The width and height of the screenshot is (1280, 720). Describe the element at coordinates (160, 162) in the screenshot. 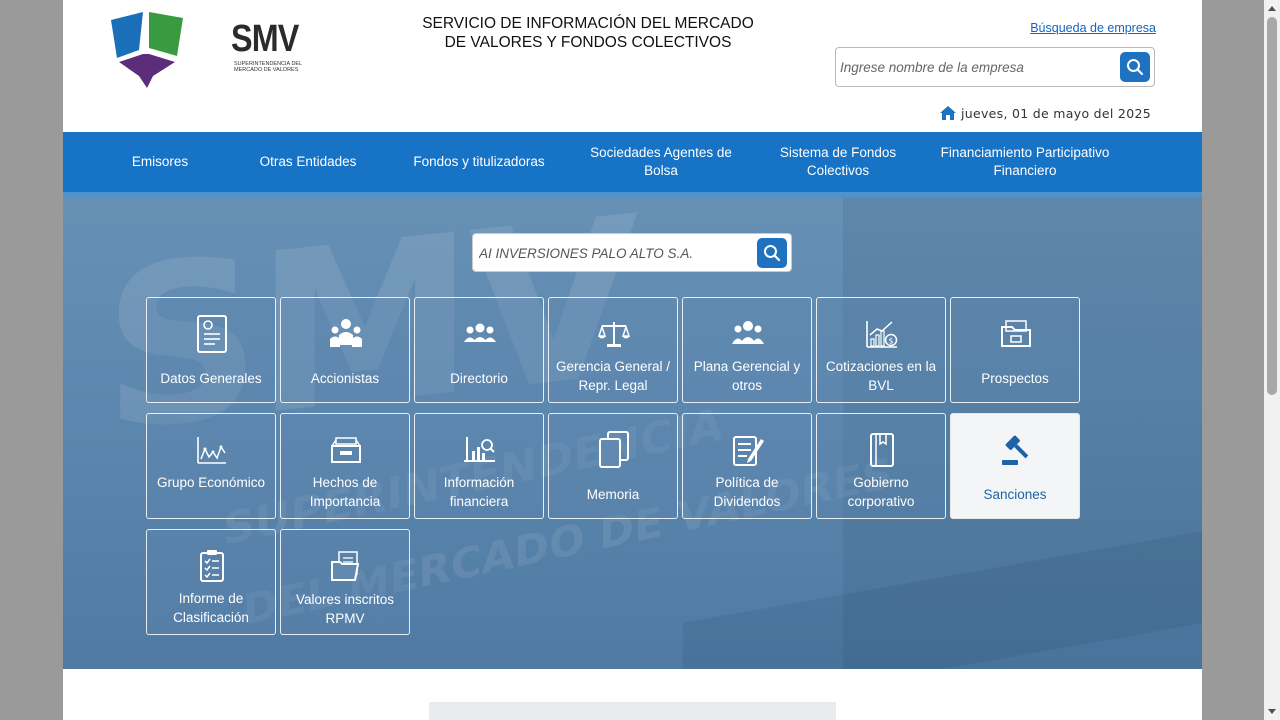

I see `nav-item-emisores: Emisores` at that location.